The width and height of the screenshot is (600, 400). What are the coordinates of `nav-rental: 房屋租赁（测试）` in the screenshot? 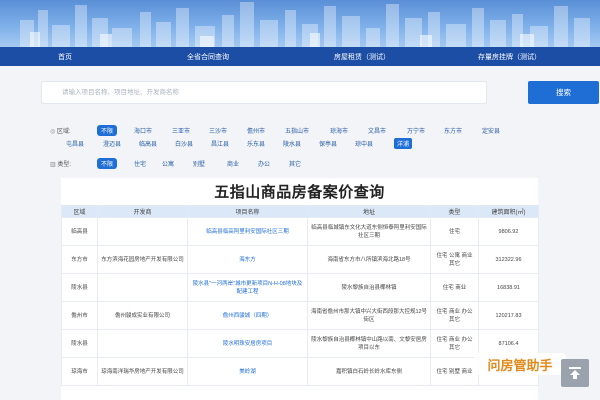 It's located at (362, 57).